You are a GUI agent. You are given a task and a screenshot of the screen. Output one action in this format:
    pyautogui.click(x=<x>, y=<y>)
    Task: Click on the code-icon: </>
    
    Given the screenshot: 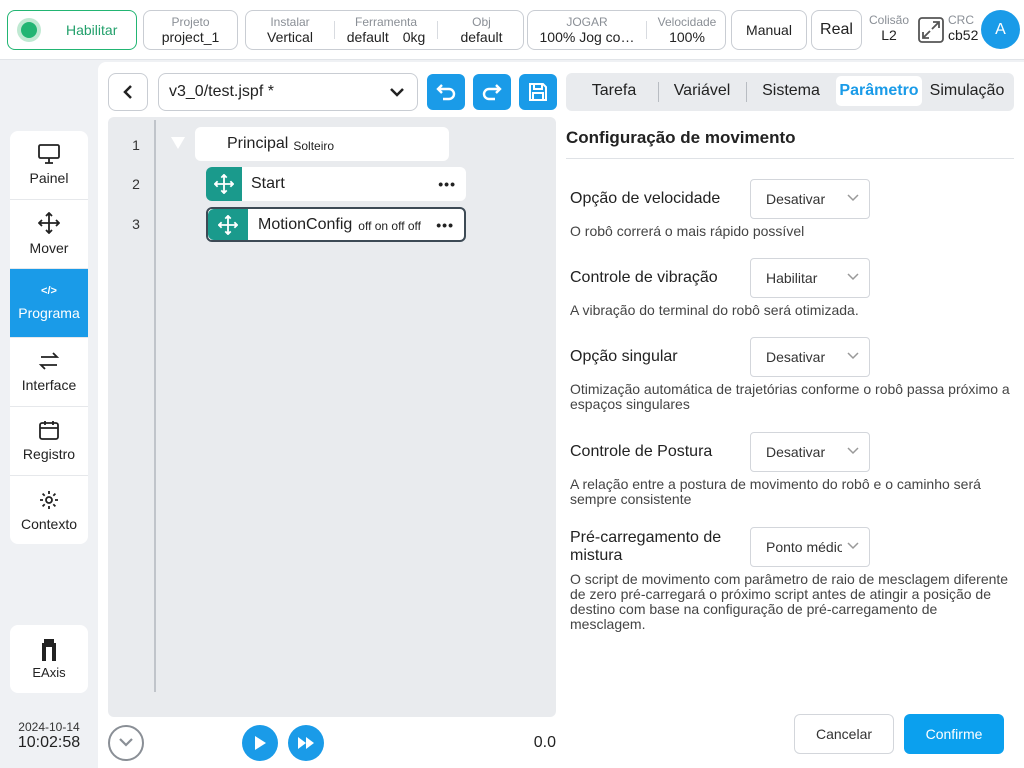 What is the action you would take?
    pyautogui.click(x=49, y=291)
    